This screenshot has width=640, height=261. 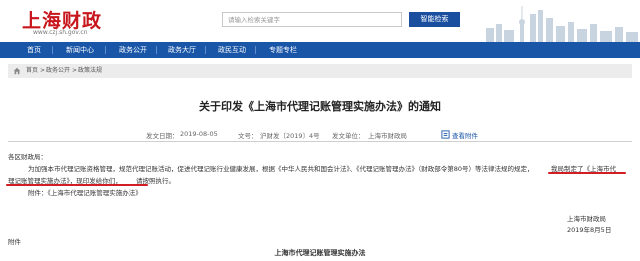 What do you see at coordinates (133, 50) in the screenshot?
I see `nav-item-gov-affairs: 政务公开` at bounding box center [133, 50].